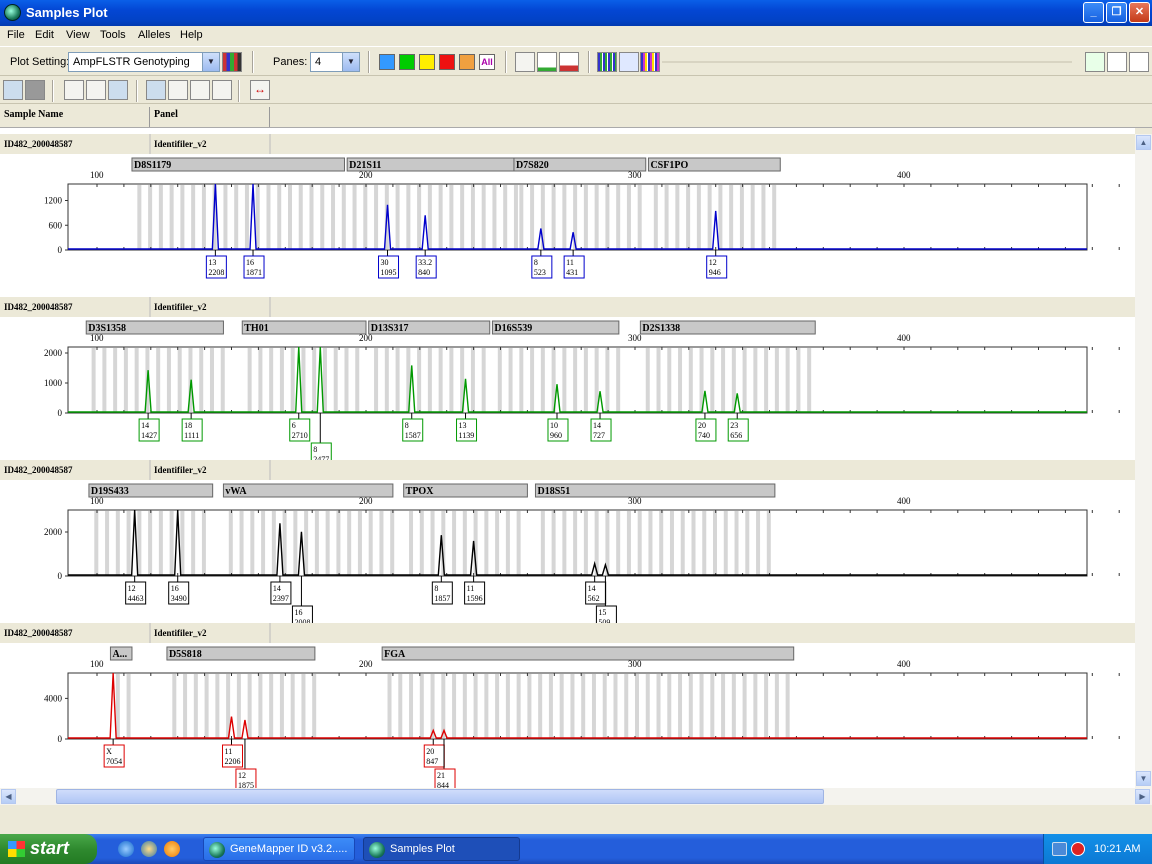 This screenshot has height=864, width=1152. I want to click on network-icon, so click(1059, 849).